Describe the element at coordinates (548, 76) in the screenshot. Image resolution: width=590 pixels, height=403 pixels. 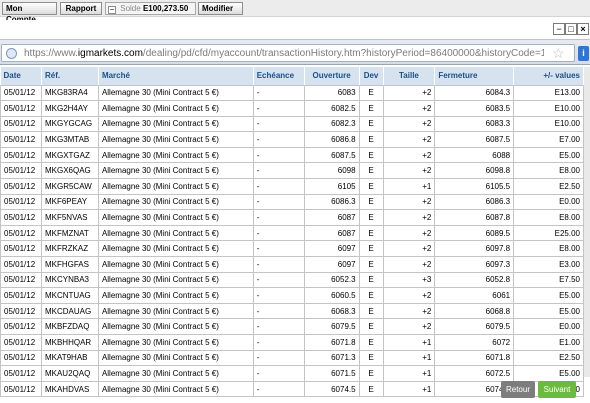
I see `col-values-header: +/- values` at that location.